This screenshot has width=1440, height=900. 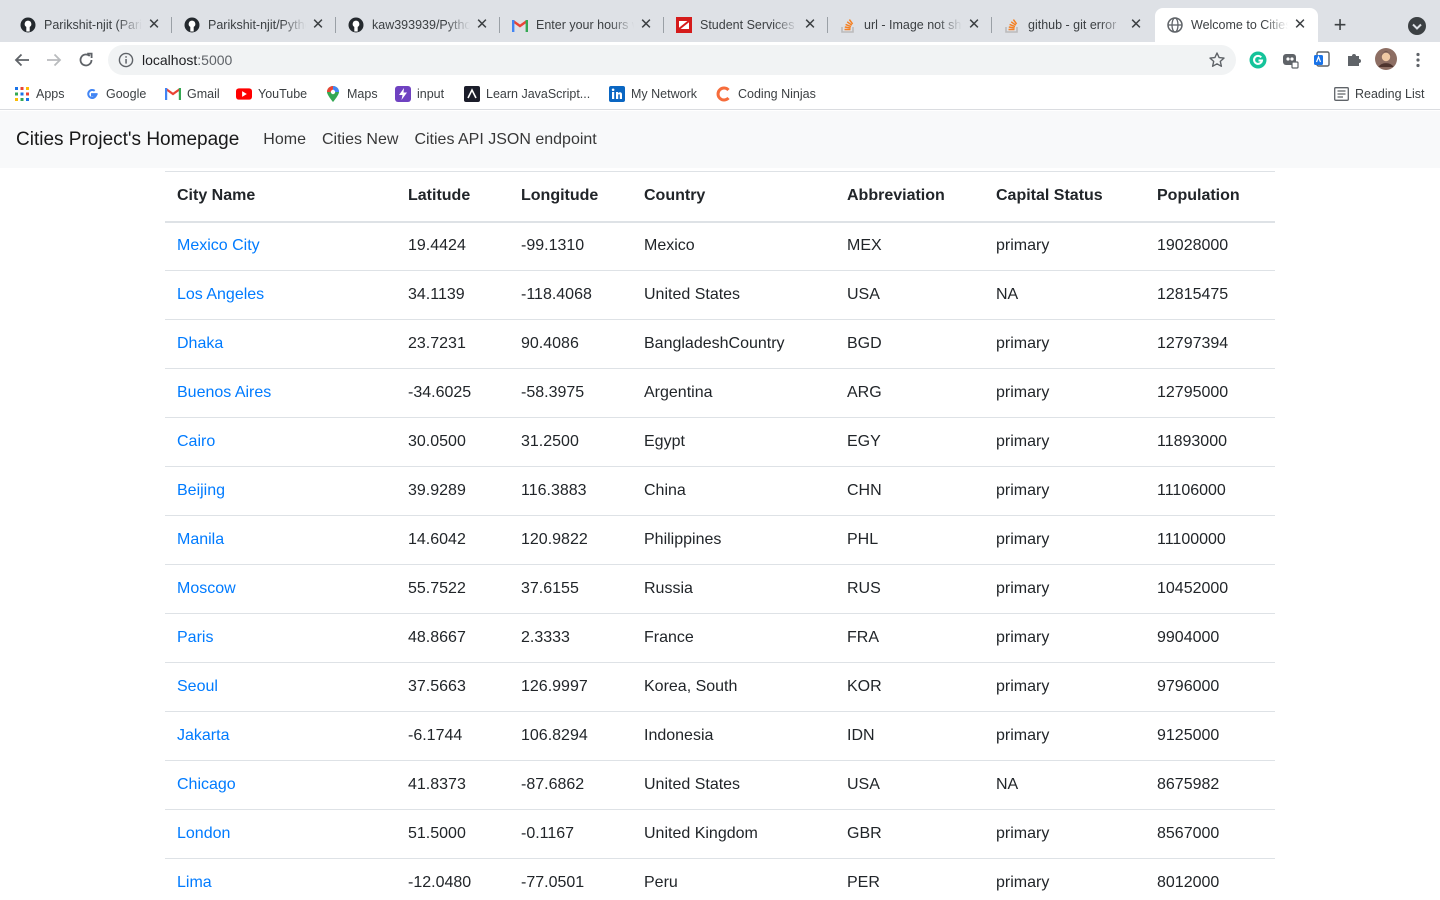 What do you see at coordinates (505, 140) in the screenshot?
I see `nav-link-cities-api: Cities API JSON endpoint` at bounding box center [505, 140].